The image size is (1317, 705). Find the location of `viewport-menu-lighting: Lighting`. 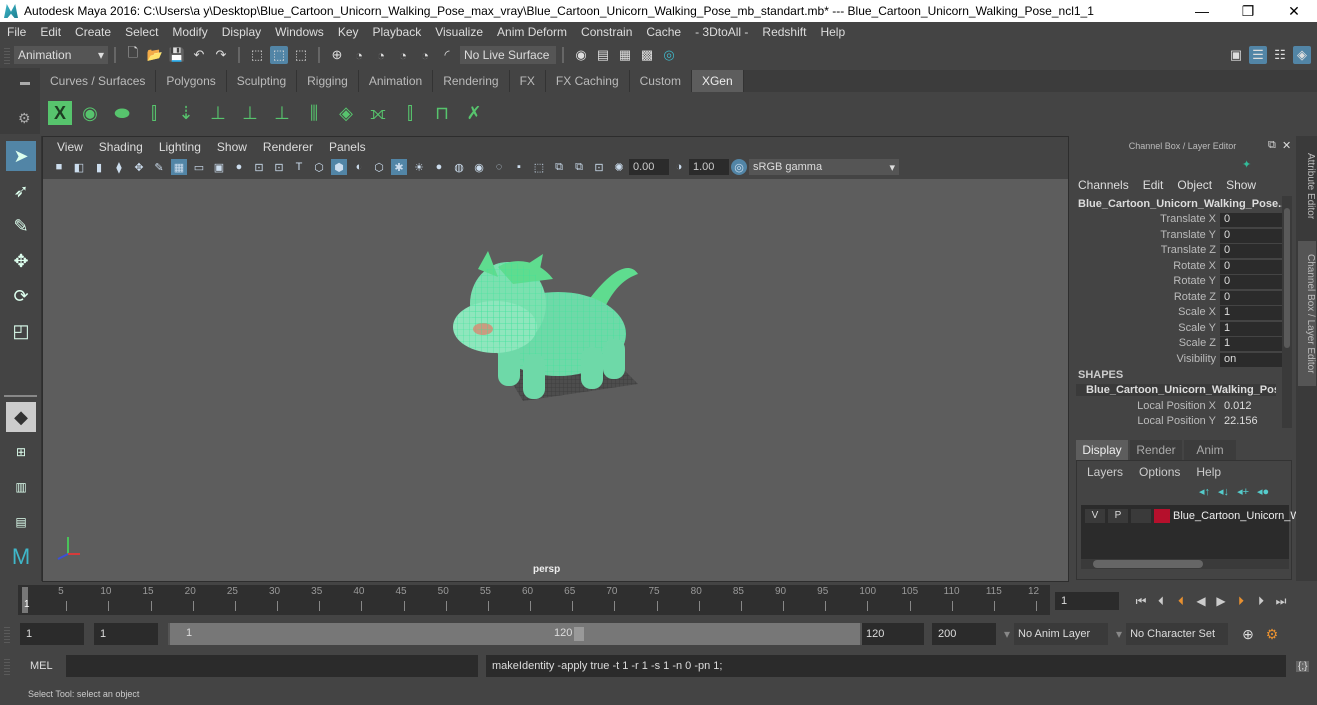

viewport-menu-lighting: Lighting is located at coordinates (180, 147).